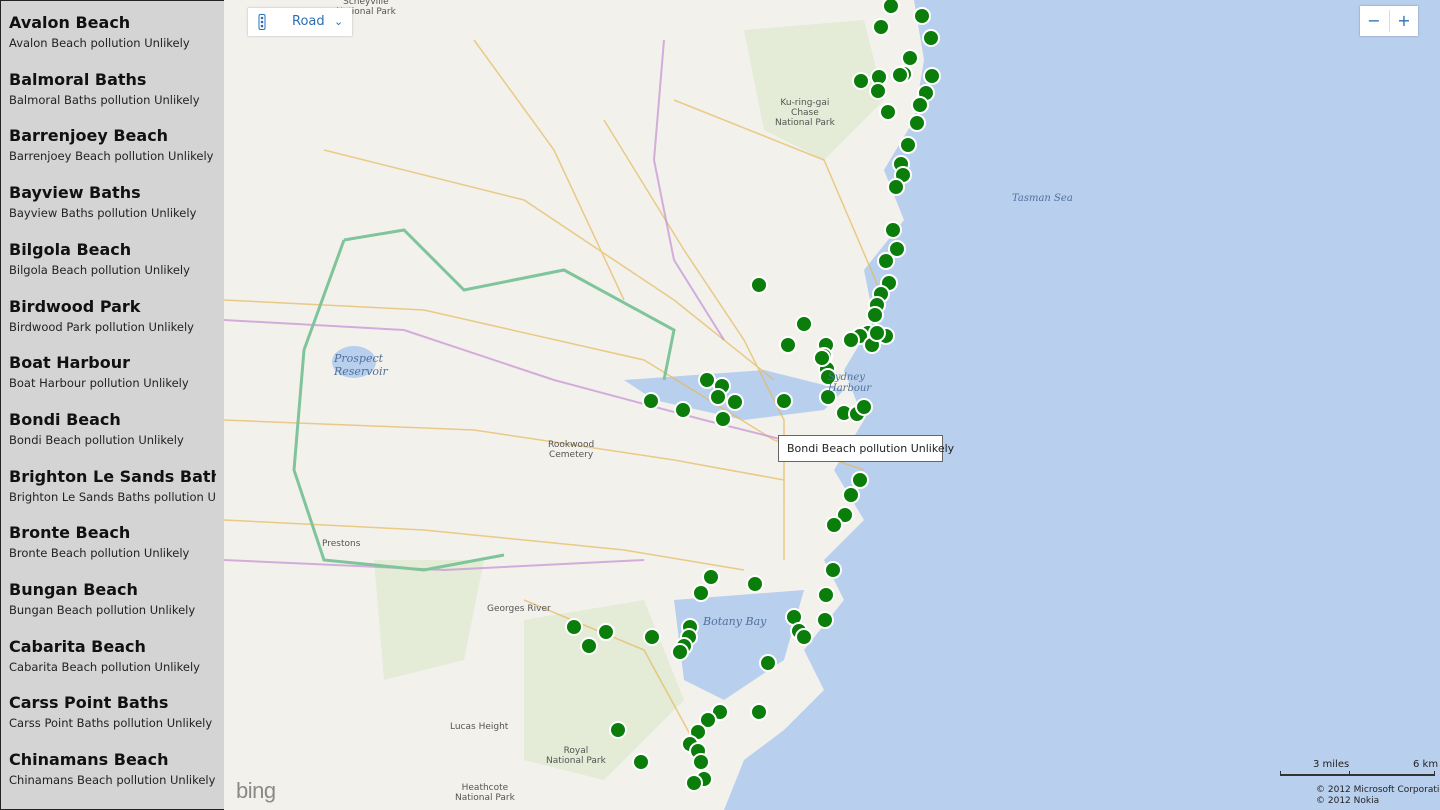  I want to click on copyright-microsoft: © 2012 Microsoft Corporation, so click(1378, 790).